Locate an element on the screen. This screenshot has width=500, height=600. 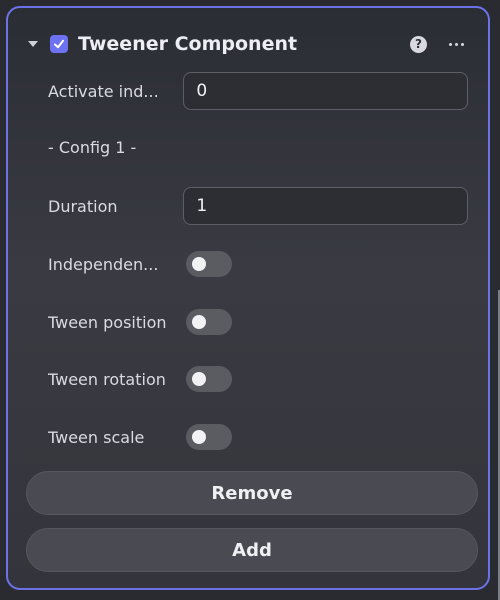
config-header: - Config 1 - is located at coordinates (92, 147).